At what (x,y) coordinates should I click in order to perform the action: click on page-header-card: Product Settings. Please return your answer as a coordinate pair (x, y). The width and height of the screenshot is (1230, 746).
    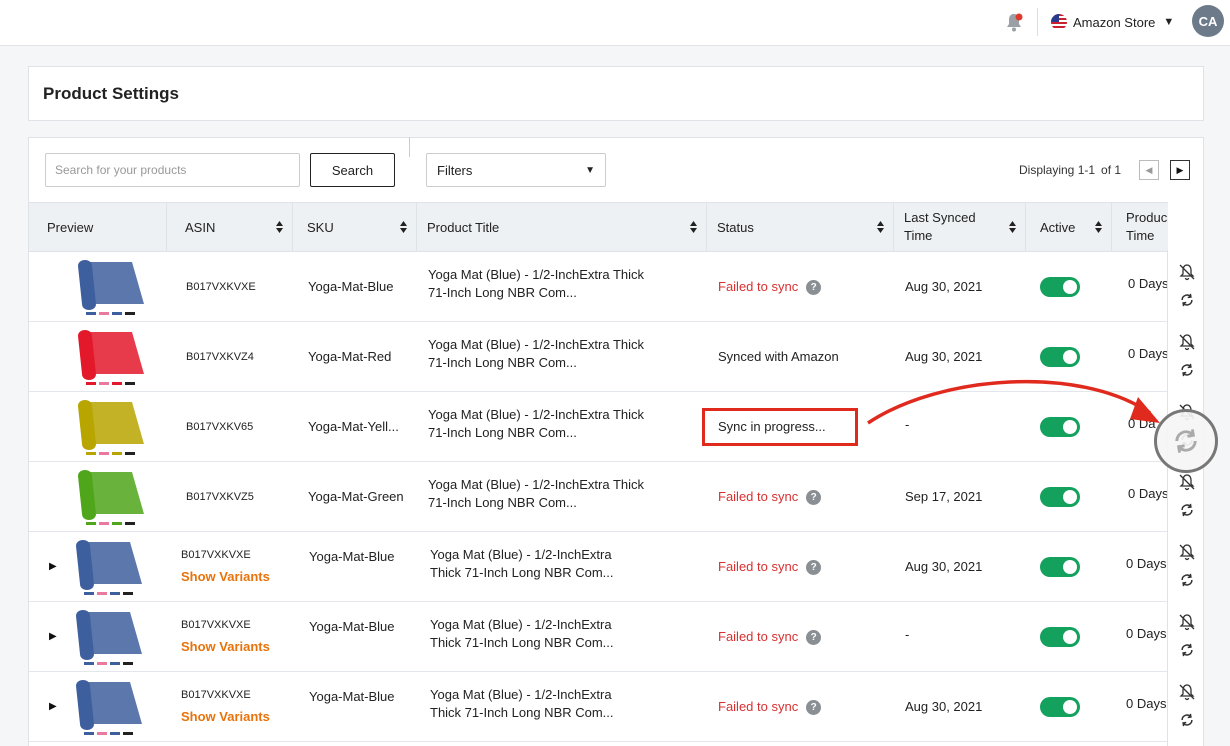
    Looking at the image, I should click on (616, 93).